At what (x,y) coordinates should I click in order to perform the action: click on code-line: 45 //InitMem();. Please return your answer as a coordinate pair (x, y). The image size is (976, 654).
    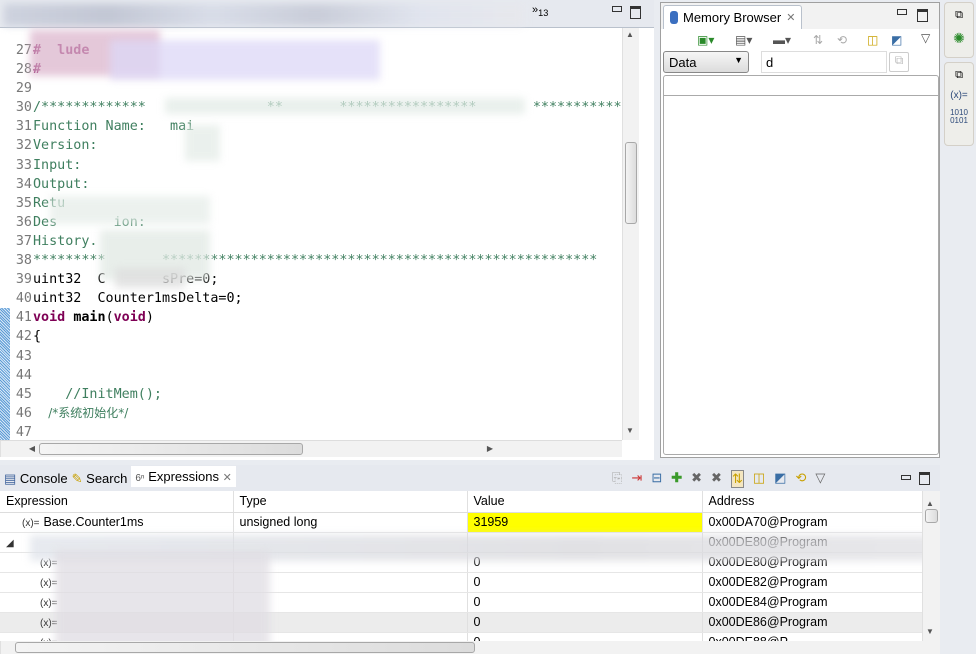
    Looking at the image, I should click on (311, 394).